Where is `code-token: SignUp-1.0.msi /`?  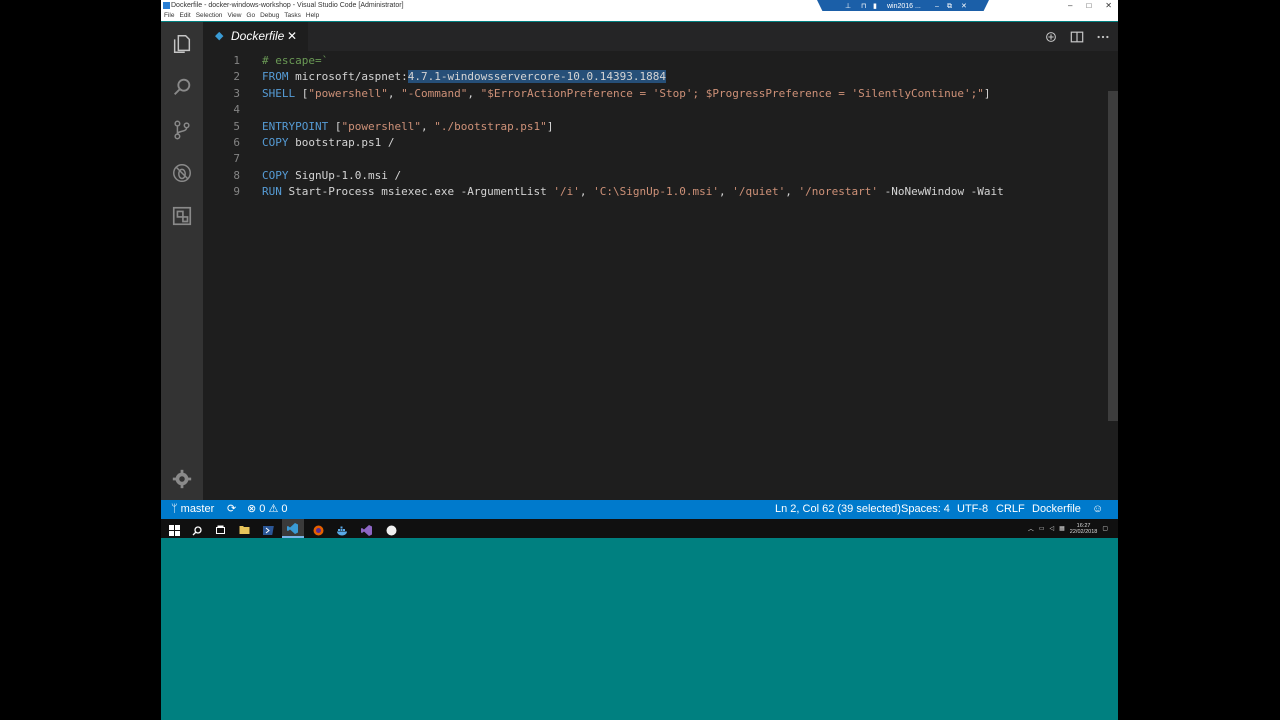
code-token: SignUp-1.0.msi / is located at coordinates (345, 175).